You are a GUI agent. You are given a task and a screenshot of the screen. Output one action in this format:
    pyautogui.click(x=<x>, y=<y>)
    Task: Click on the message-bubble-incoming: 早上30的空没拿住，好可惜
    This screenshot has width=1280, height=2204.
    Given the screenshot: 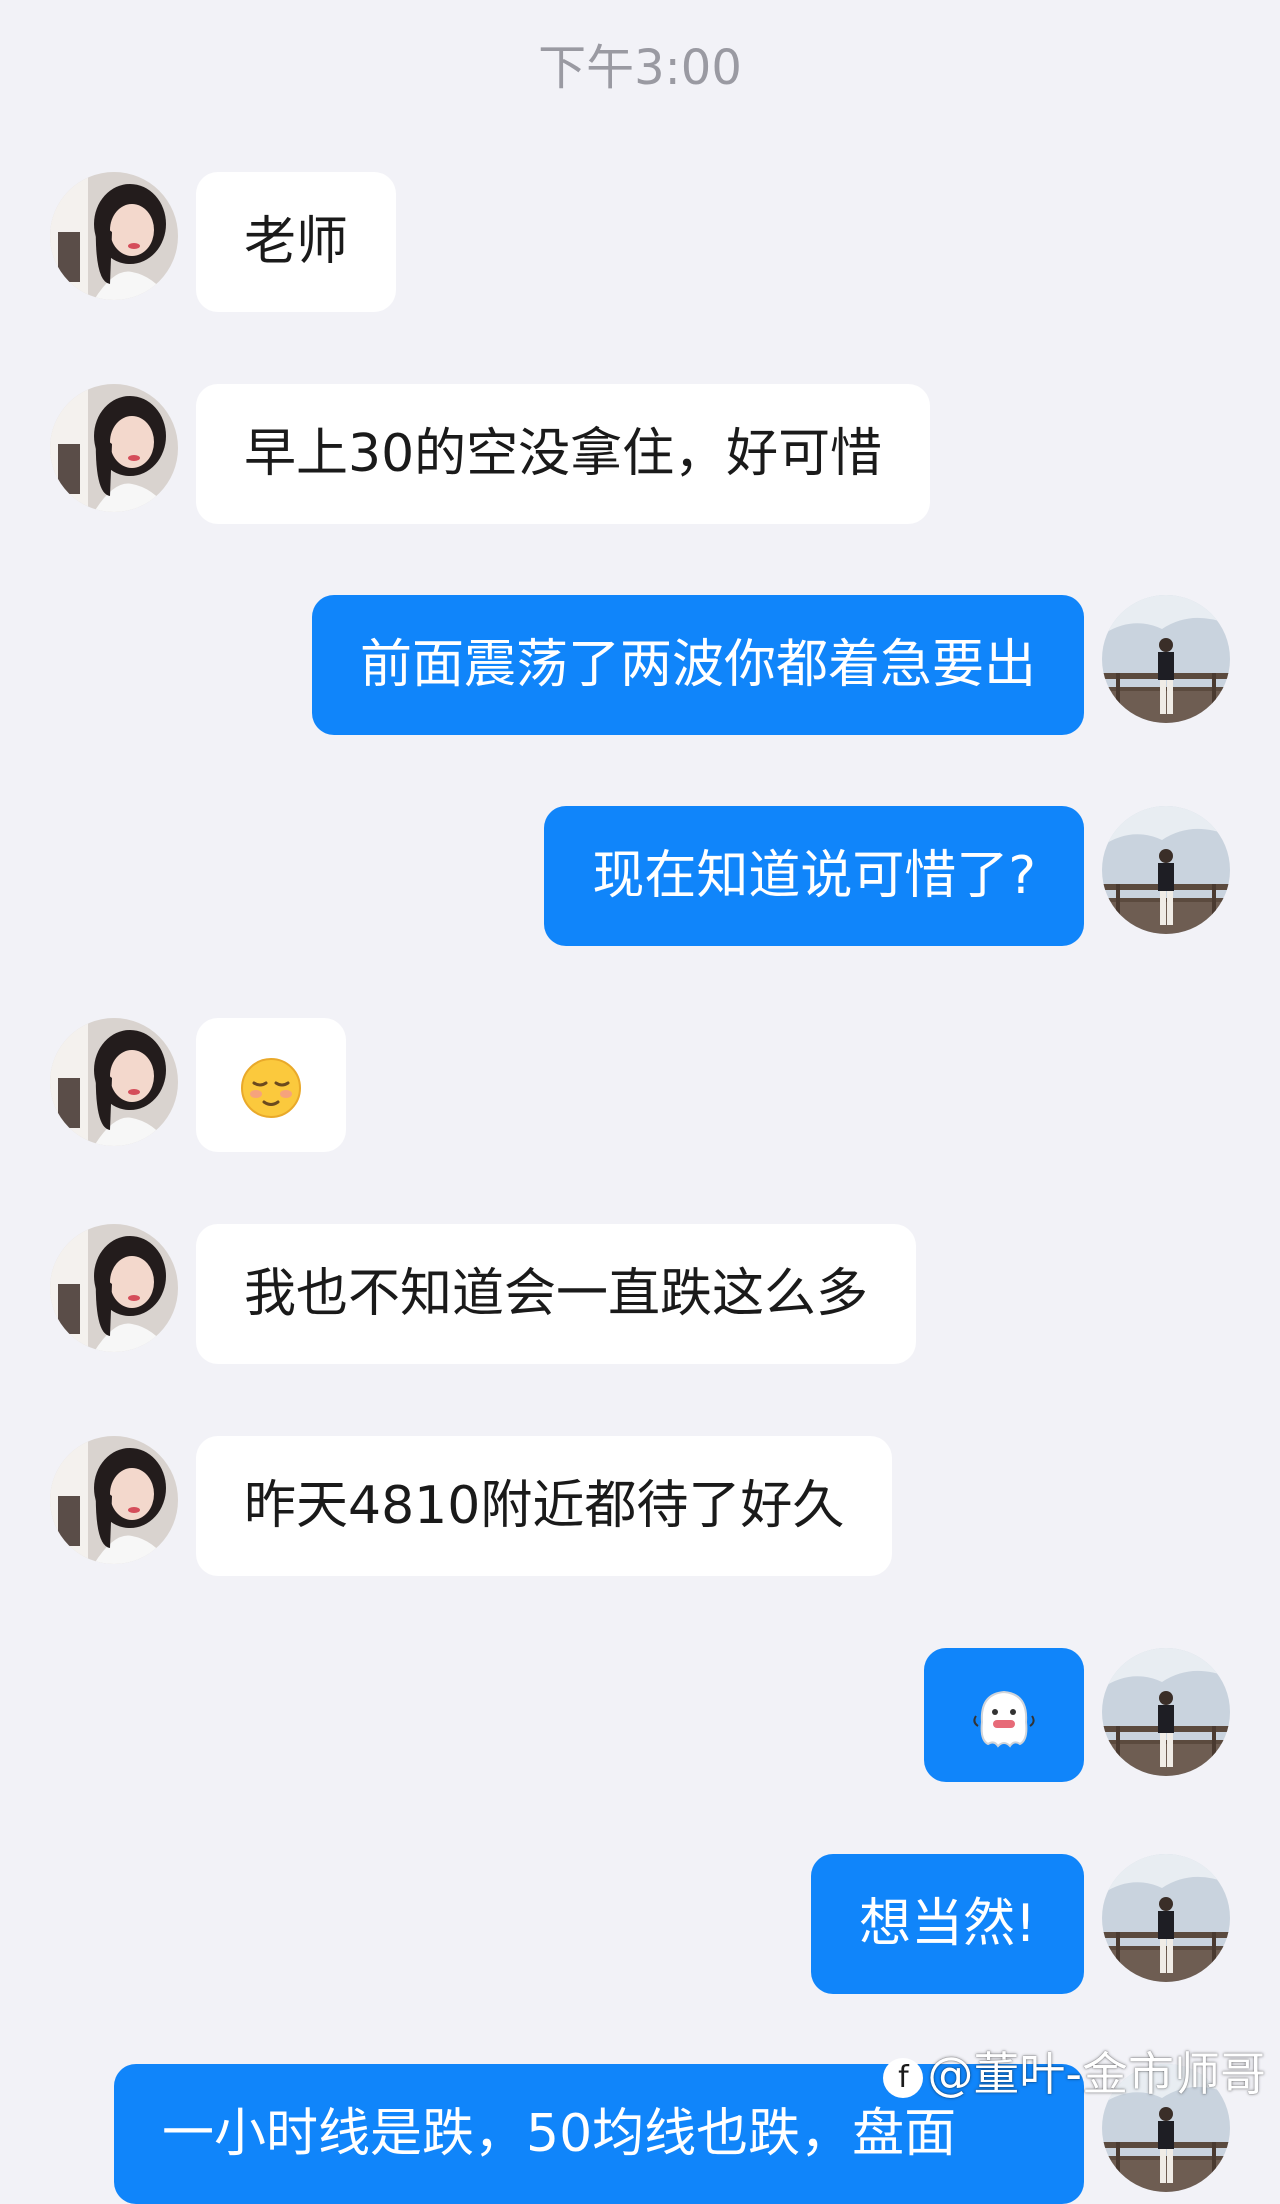 What is the action you would take?
    pyautogui.click(x=563, y=454)
    